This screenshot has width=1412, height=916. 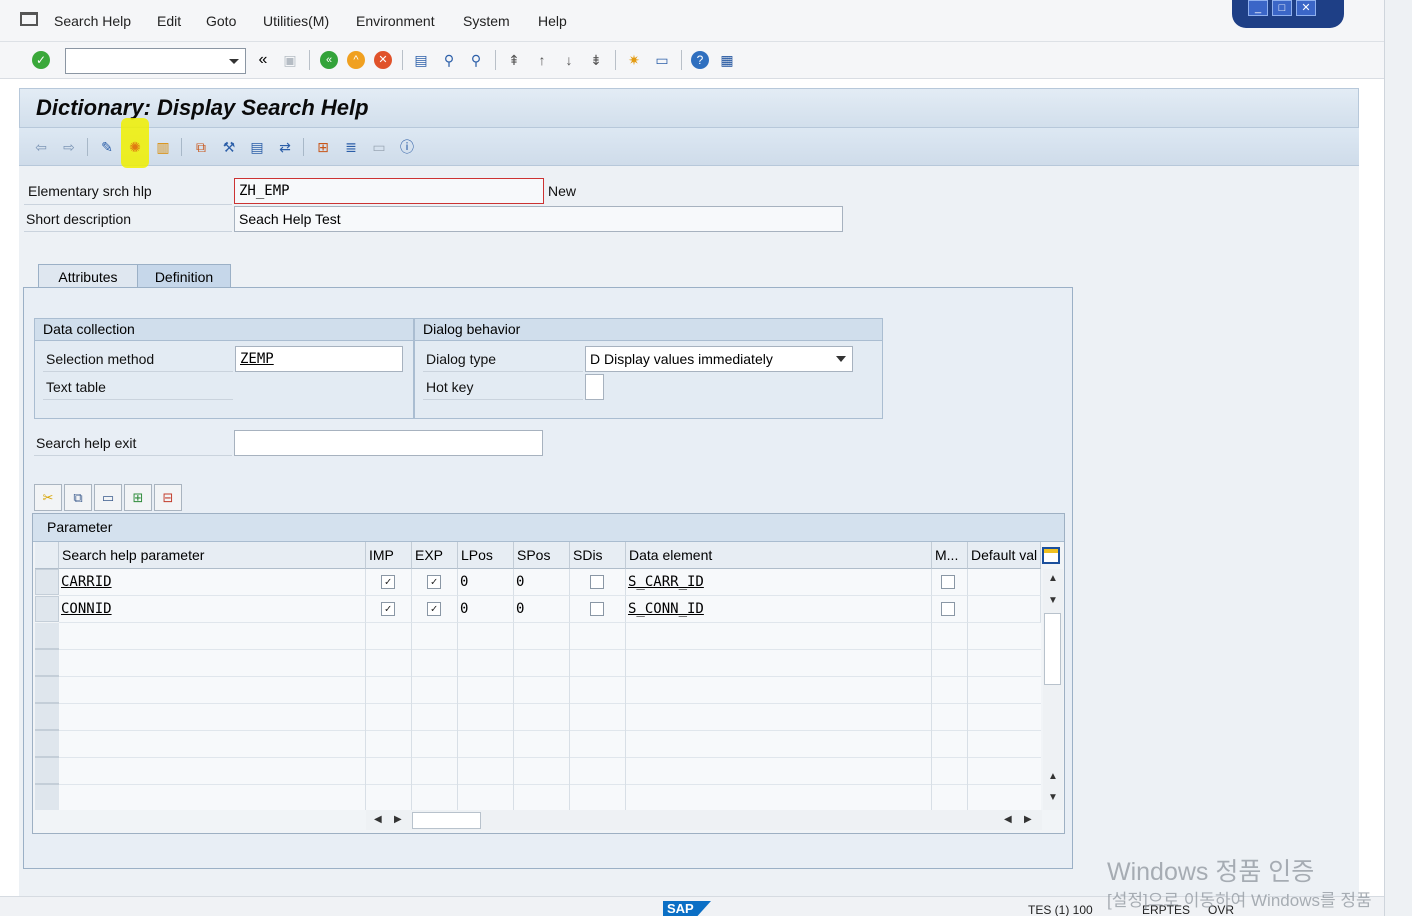 I want to click on col-exp: EXP, so click(x=435, y=555).